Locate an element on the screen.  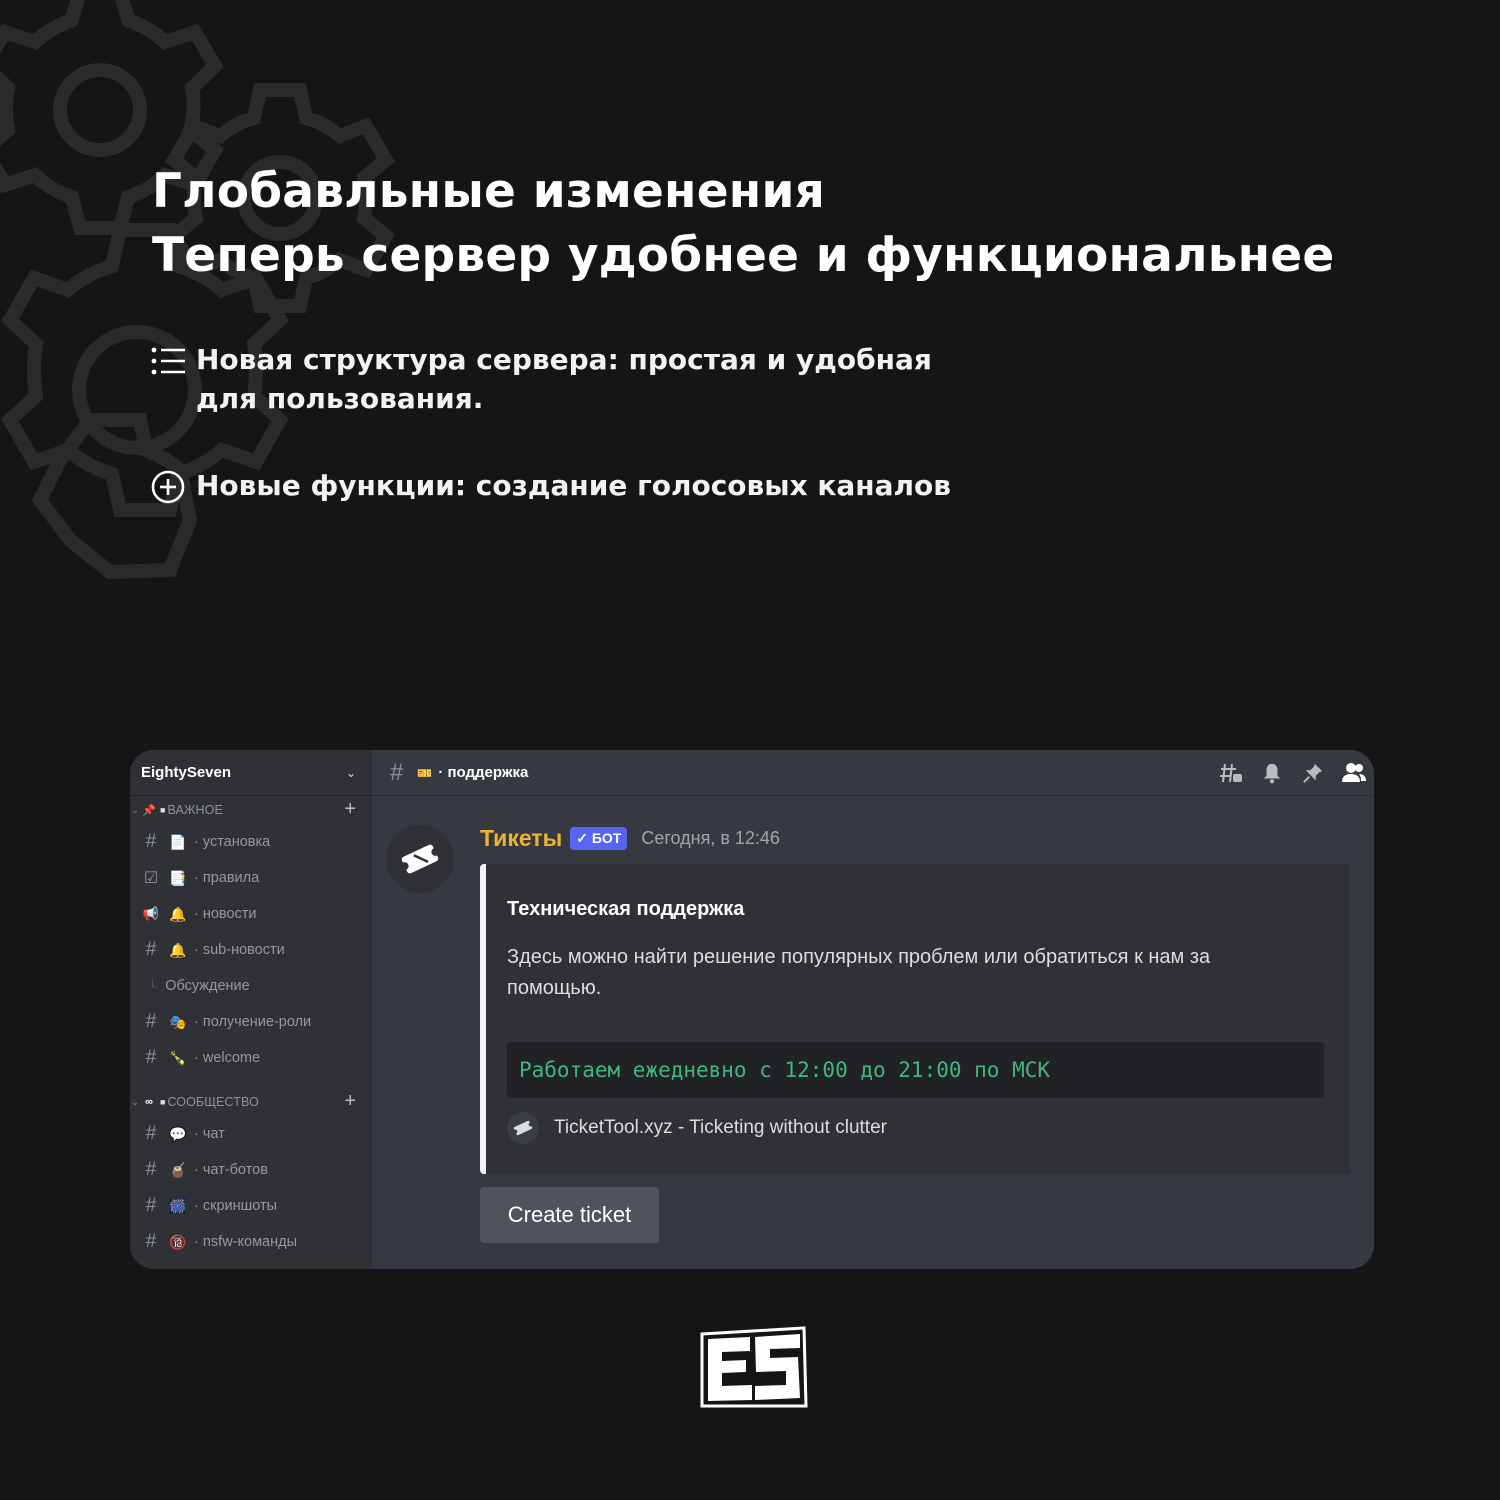
speech-bubble-emoji-icon: 💬 is located at coordinates (178, 1133).